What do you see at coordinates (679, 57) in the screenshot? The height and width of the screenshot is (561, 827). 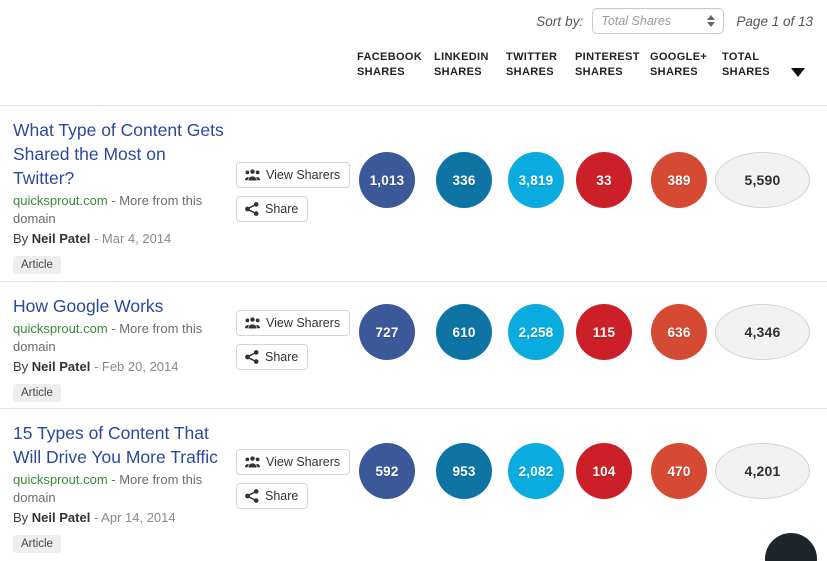 I see `column-header-googleplus-line1: GOOGLE+` at bounding box center [679, 57].